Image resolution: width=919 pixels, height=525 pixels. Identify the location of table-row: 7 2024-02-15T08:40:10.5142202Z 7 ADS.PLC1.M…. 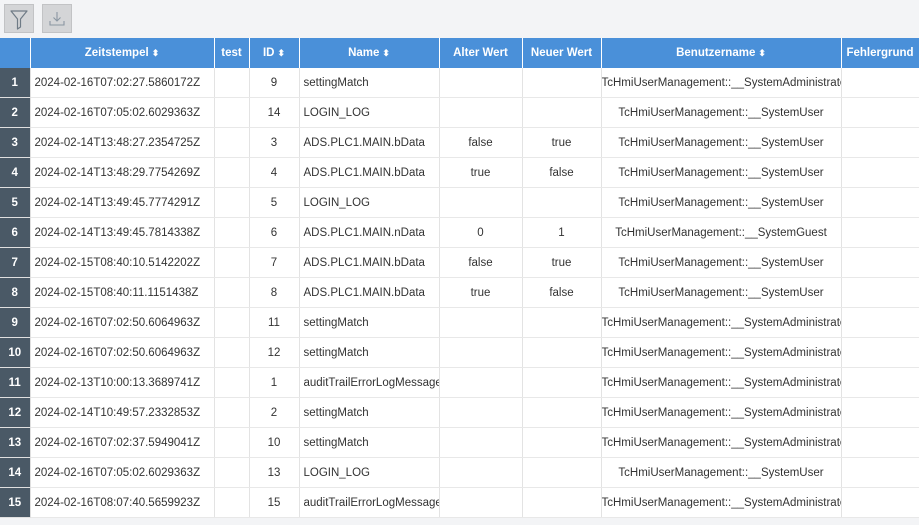
(459, 262).